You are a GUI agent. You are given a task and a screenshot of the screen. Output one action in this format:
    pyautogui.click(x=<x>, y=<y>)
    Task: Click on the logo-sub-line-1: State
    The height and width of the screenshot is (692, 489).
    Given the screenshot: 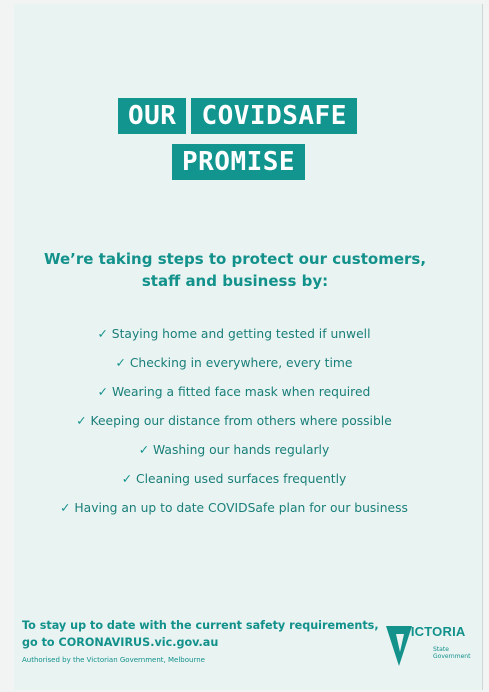 What is the action you would take?
    pyautogui.click(x=441, y=649)
    